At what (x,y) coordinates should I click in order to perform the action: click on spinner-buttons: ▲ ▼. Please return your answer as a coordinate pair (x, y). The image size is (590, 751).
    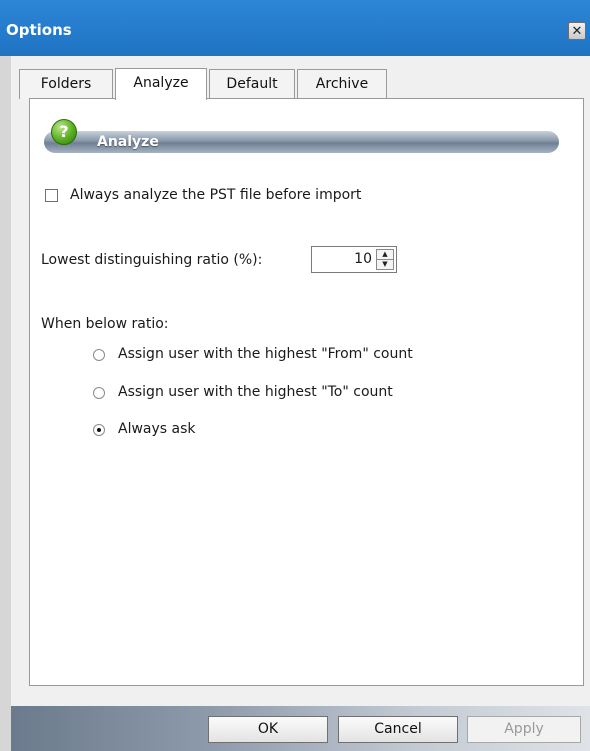
    Looking at the image, I should click on (385, 259).